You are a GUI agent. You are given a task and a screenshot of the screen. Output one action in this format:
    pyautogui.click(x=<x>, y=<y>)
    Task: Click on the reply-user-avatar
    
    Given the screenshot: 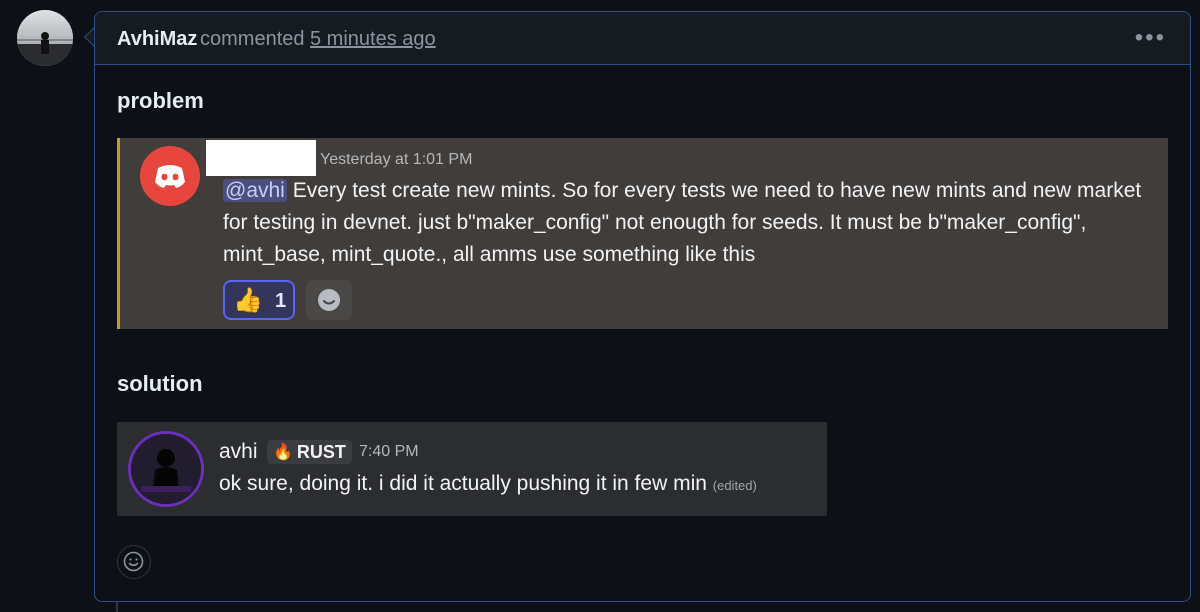 What is the action you would take?
    pyautogui.click(x=166, y=469)
    